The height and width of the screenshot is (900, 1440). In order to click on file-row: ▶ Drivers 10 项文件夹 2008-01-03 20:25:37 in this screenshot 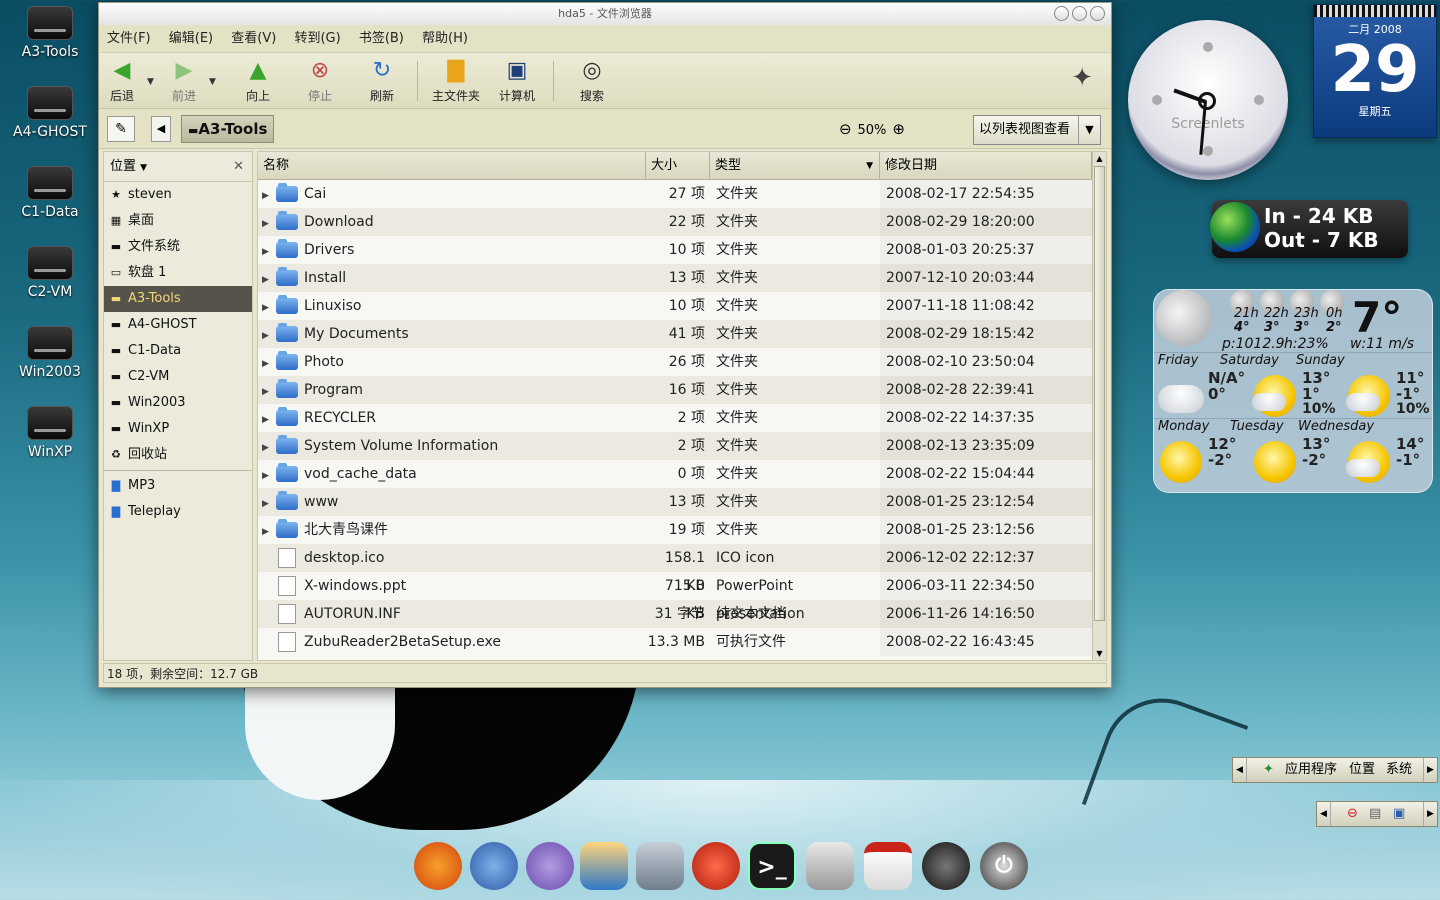, I will do `click(682, 250)`.